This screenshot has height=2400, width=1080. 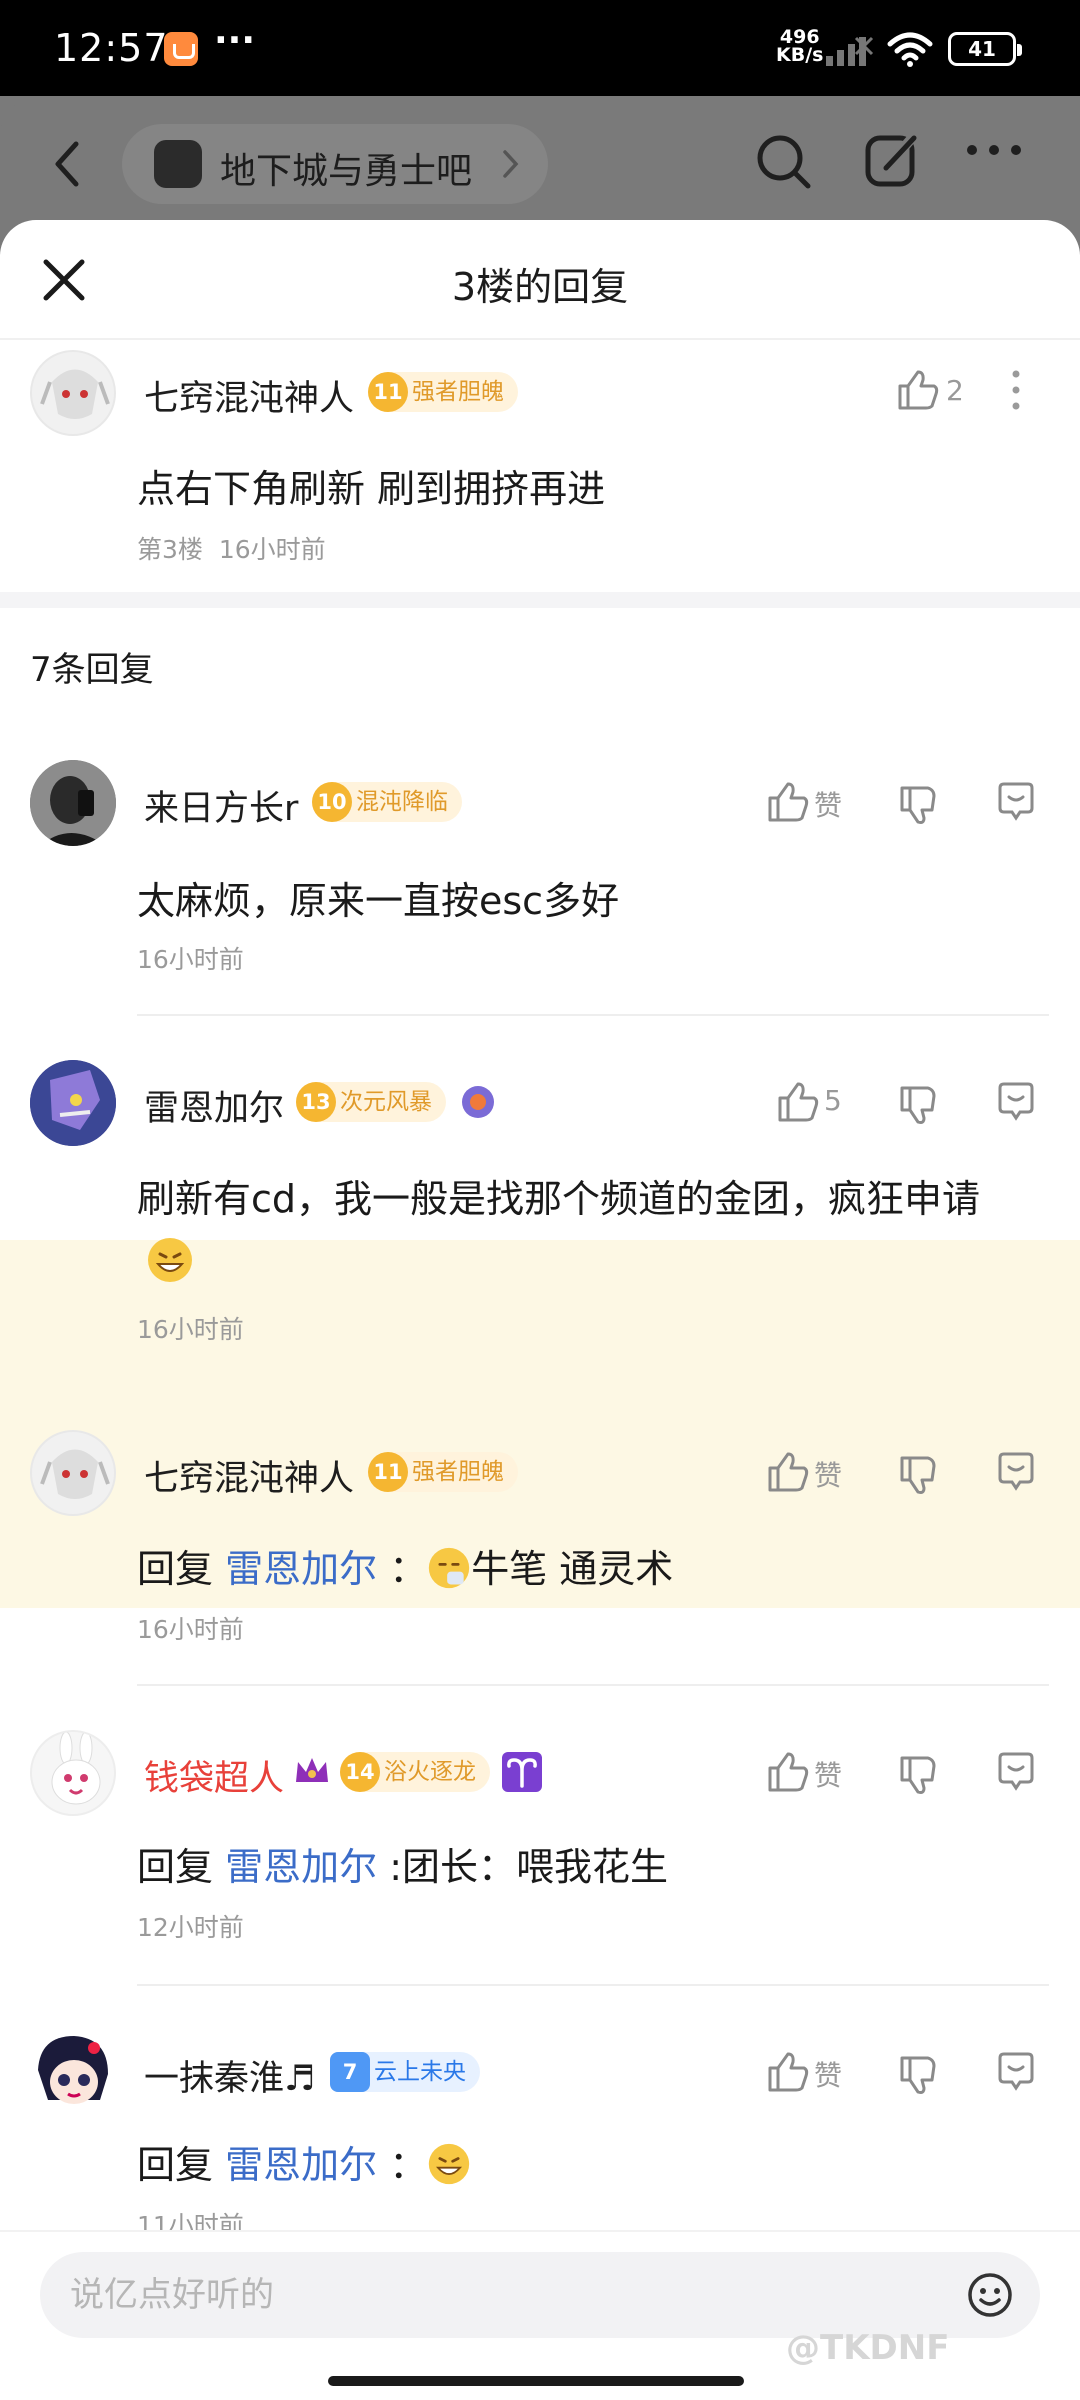 I want to click on edit-icon, so click(x=892, y=160).